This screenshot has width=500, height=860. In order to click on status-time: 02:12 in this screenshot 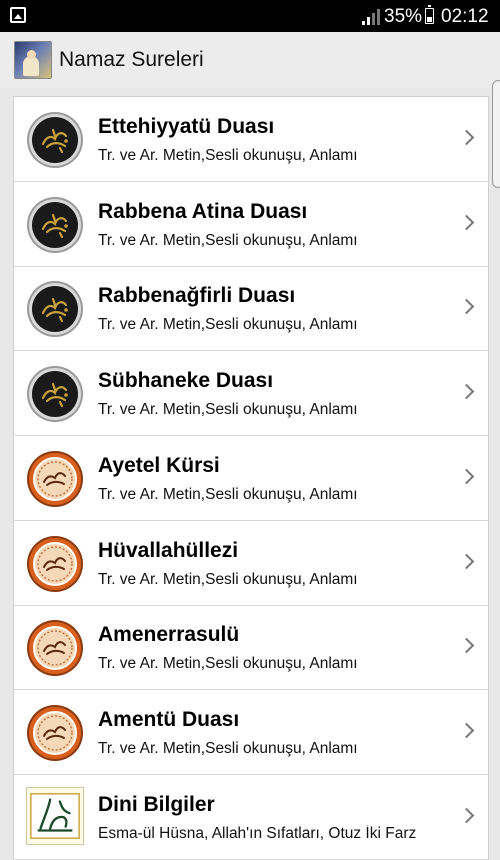, I will do `click(465, 16)`.